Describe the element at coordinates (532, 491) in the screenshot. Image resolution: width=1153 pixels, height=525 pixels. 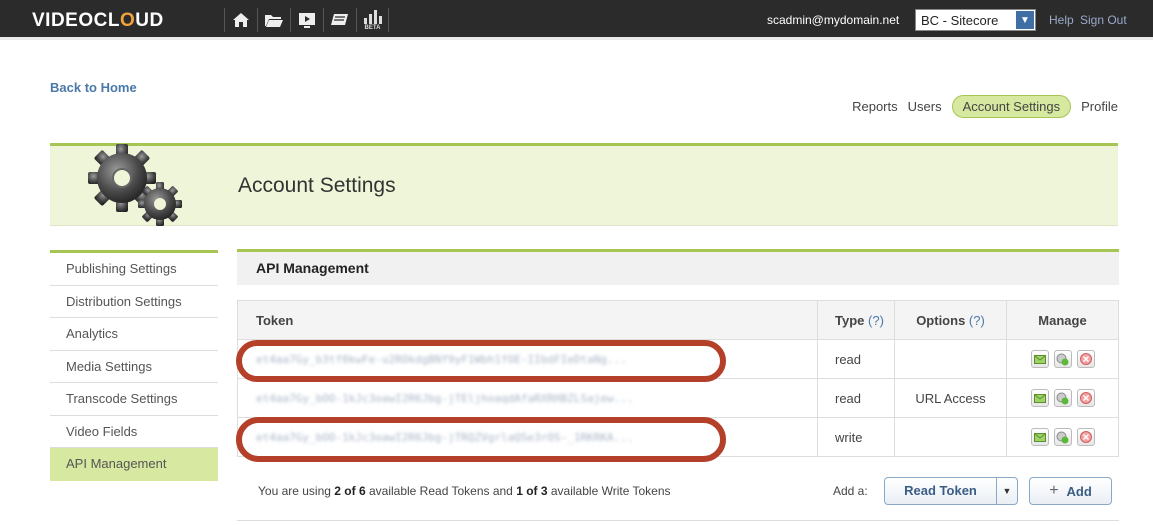
I see `write-tokens-used: 1 of 3` at that location.